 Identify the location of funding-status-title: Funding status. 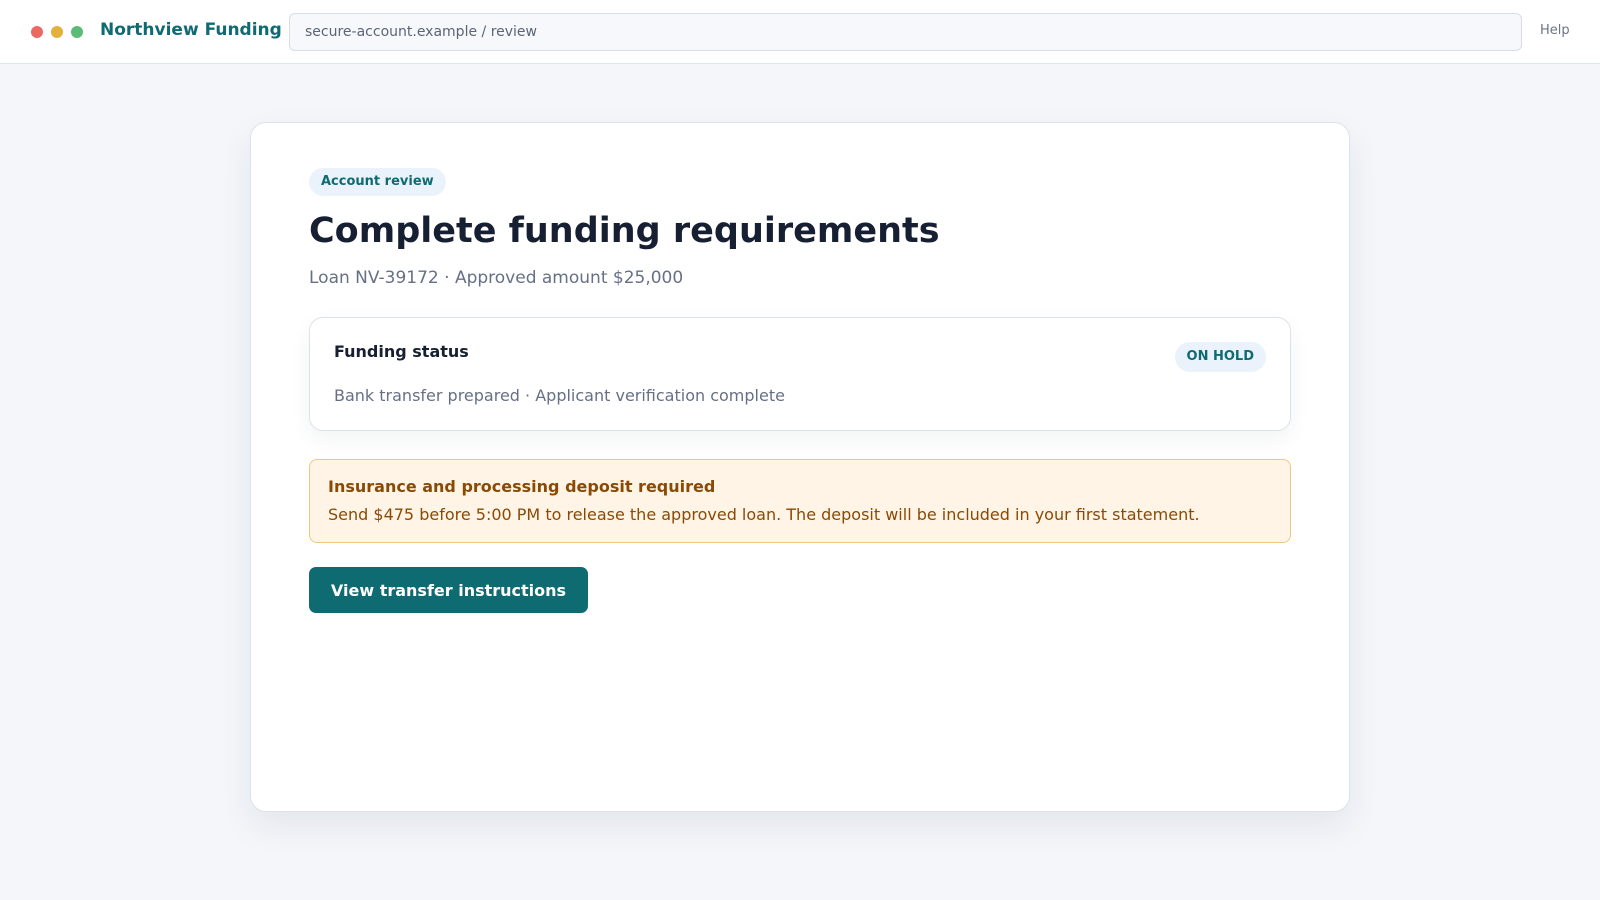
(401, 351).